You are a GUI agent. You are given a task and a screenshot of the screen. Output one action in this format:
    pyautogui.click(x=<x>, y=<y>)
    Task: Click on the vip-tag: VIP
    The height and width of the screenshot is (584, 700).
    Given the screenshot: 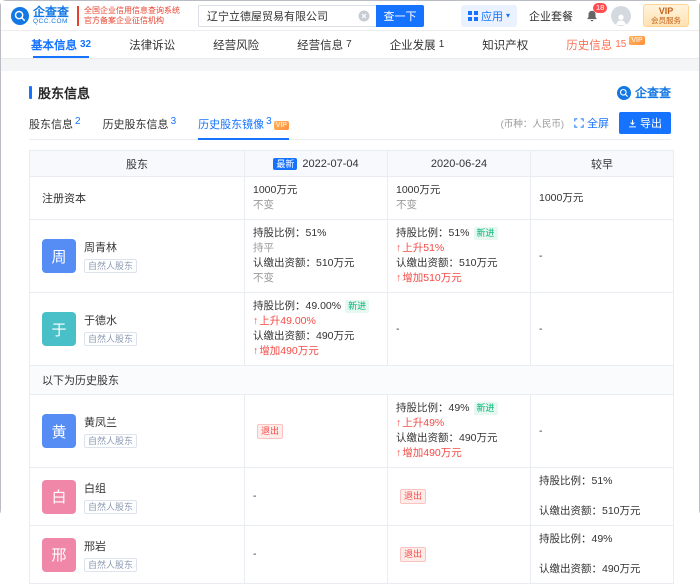 What is the action you would take?
    pyautogui.click(x=281, y=125)
    